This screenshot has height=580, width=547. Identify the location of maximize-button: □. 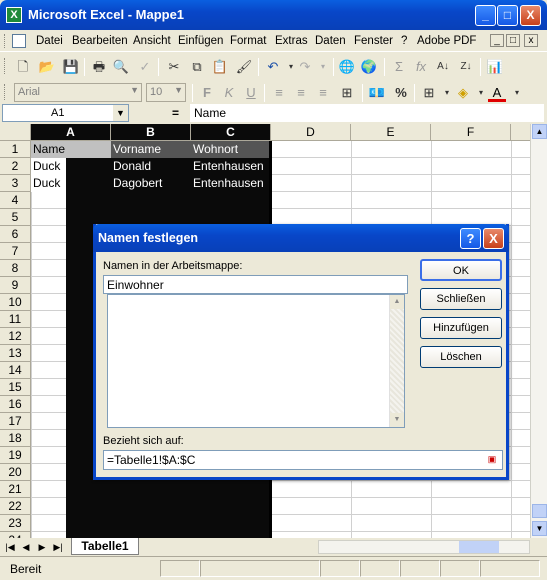
(507, 15).